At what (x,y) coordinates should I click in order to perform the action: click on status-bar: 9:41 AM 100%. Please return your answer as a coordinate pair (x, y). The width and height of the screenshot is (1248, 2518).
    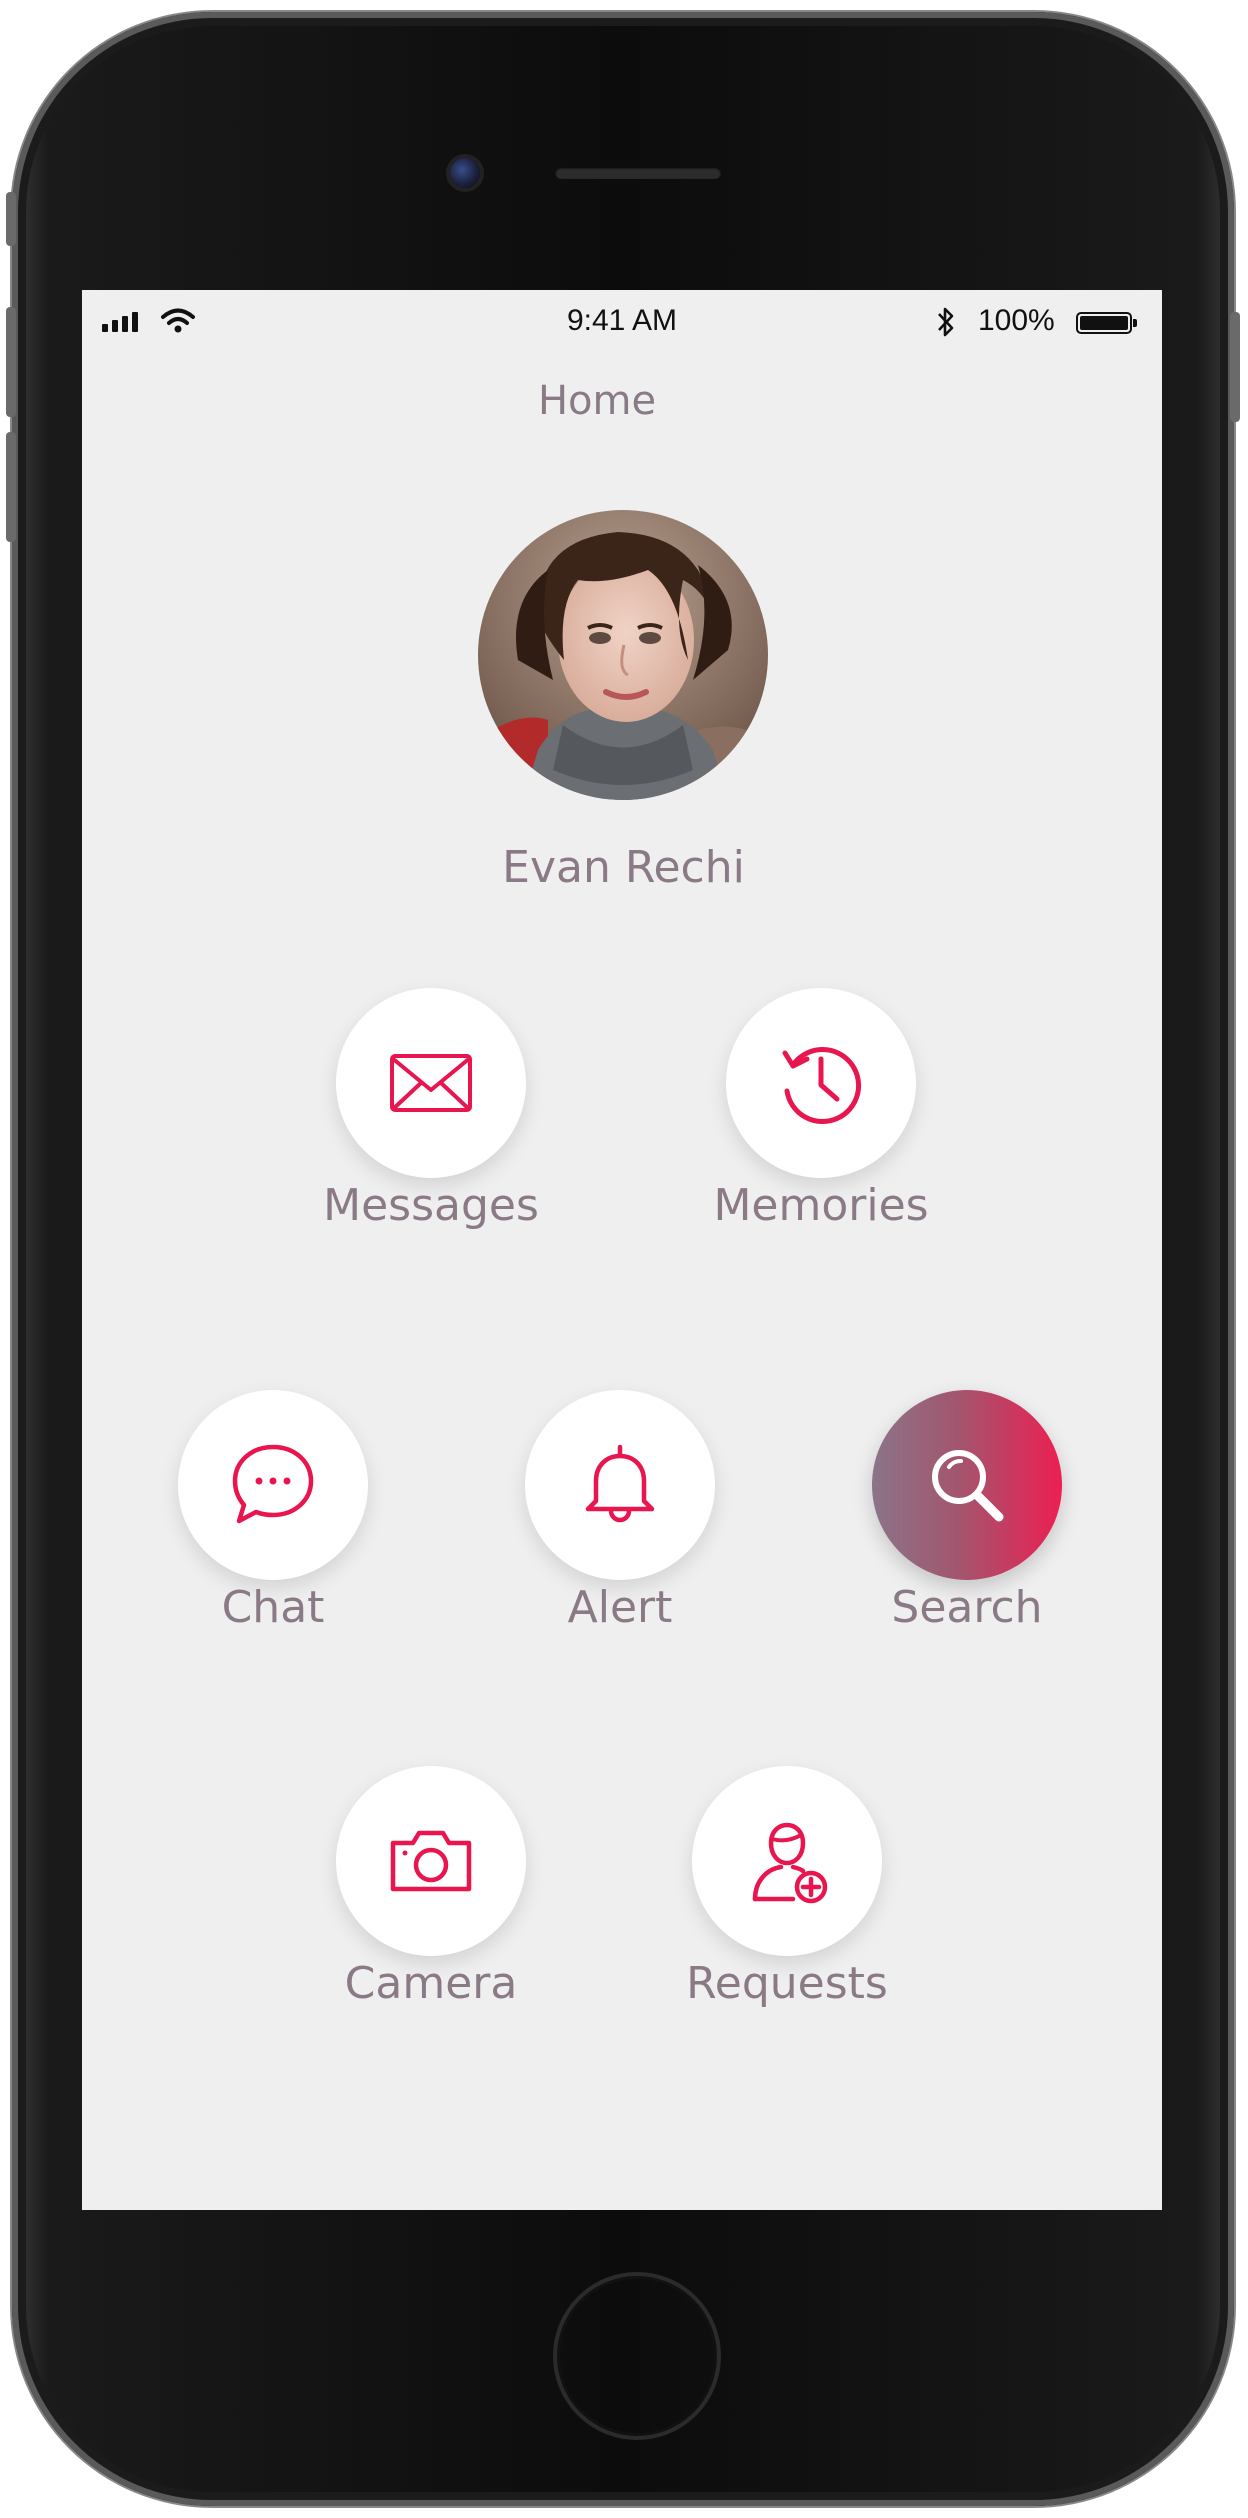
    Looking at the image, I should click on (622, 320).